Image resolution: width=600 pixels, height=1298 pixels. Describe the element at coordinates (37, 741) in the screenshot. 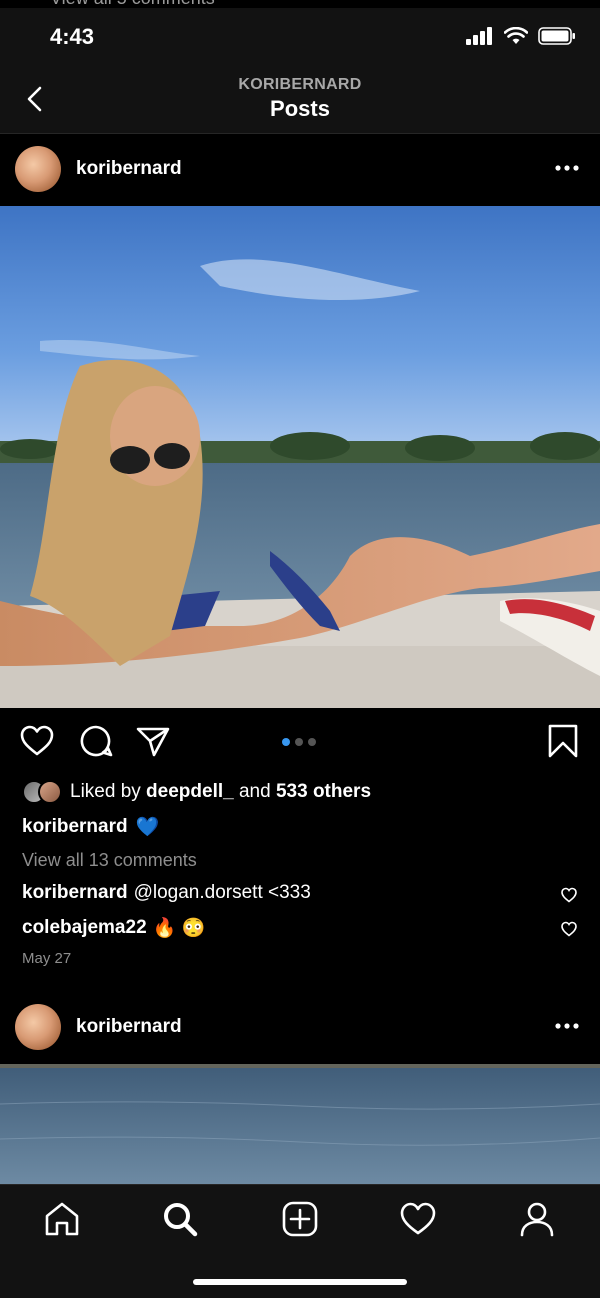

I see `like-heart-icon` at that location.